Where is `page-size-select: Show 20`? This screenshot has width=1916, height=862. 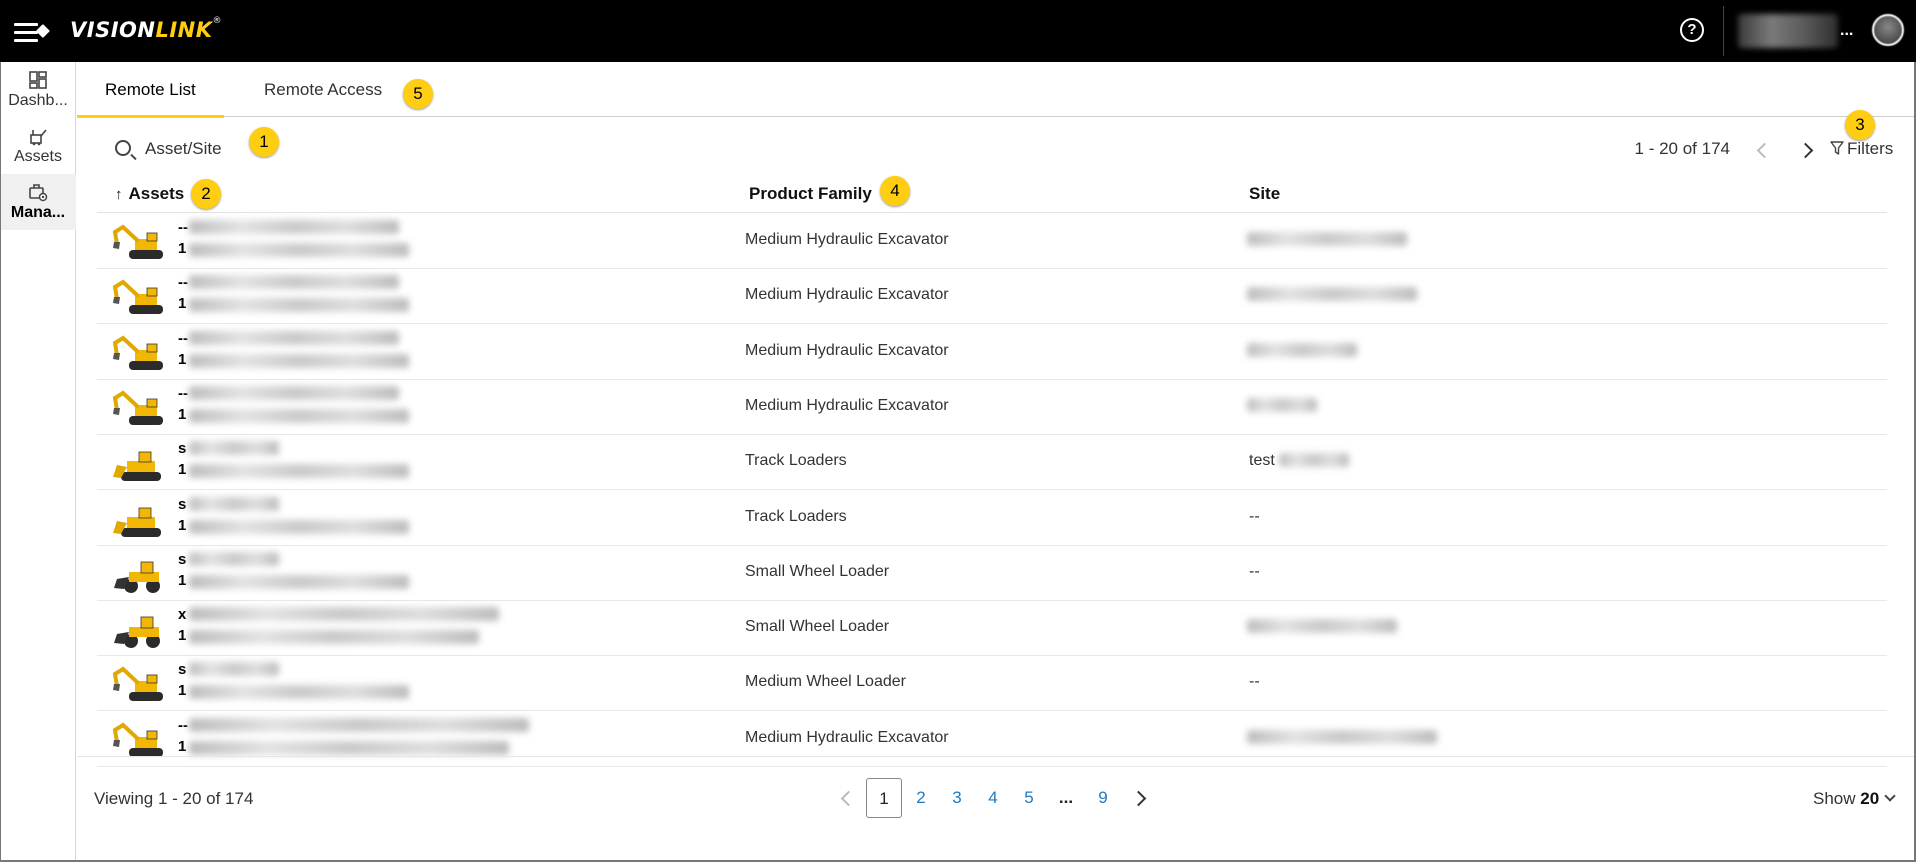 page-size-select: Show 20 is located at coordinates (1854, 799).